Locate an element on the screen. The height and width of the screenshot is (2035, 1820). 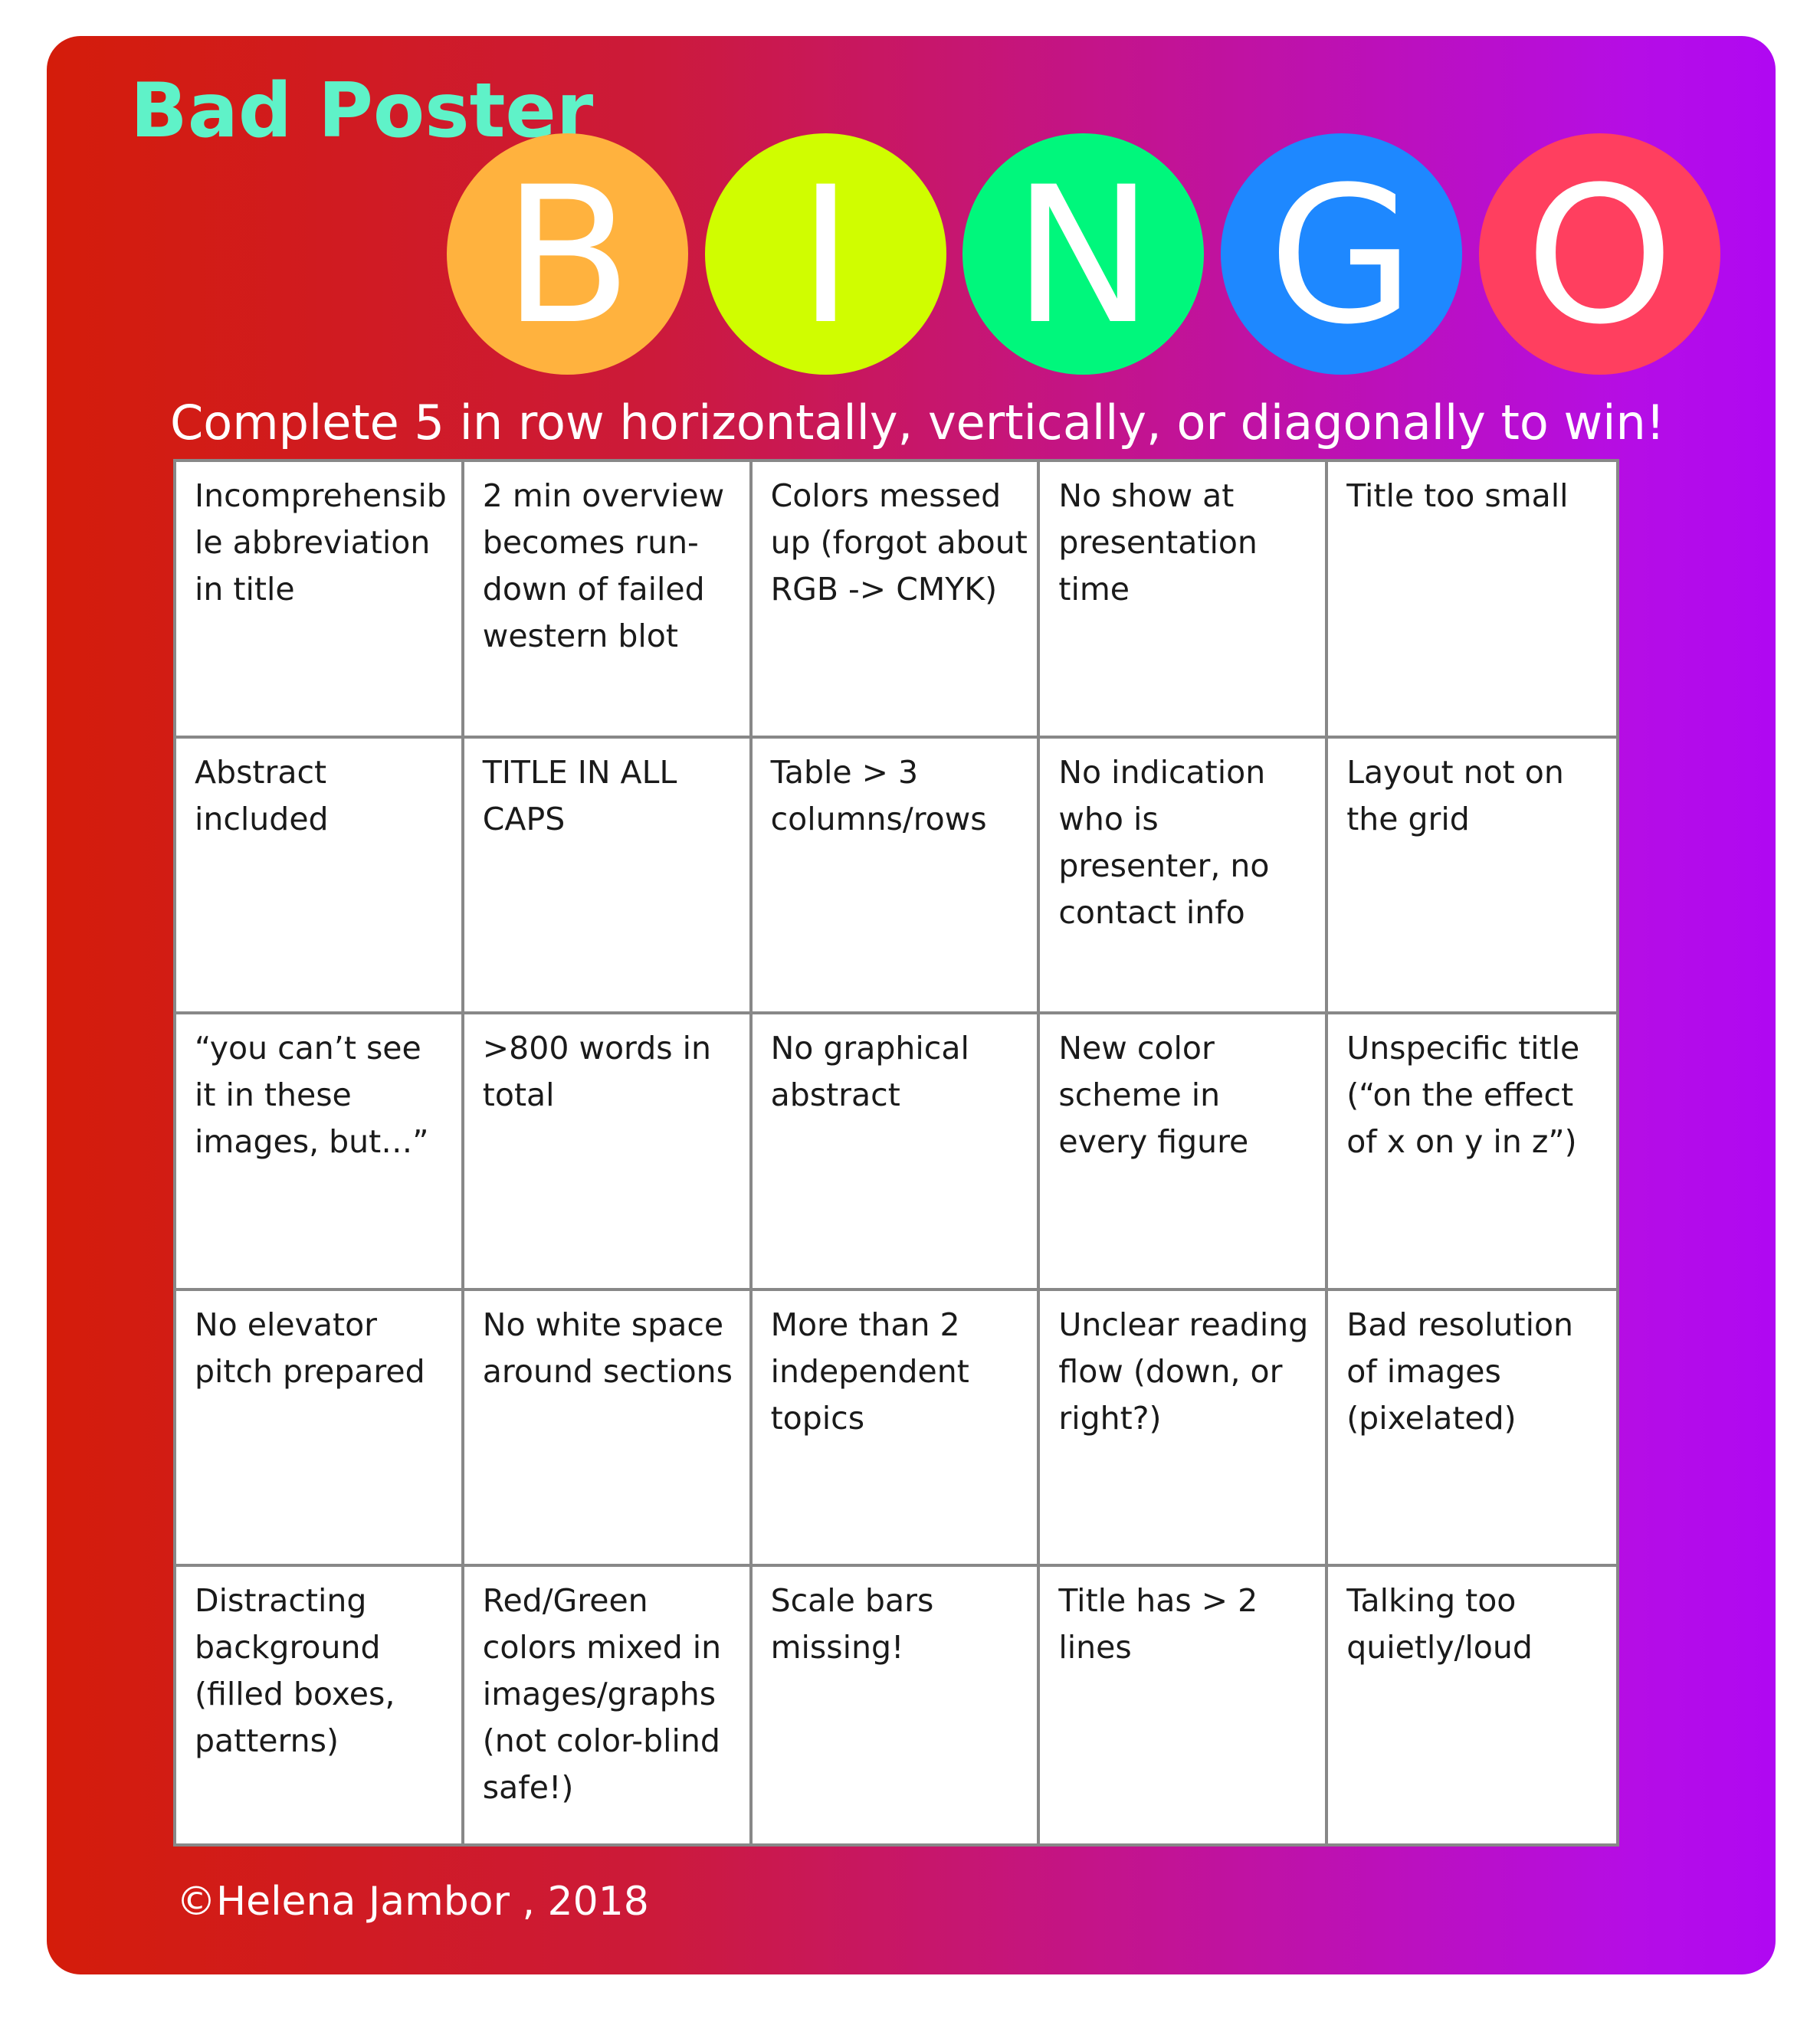
bingo-cell: Unclear reading flow (down, or right?) is located at coordinates (1184, 1429).